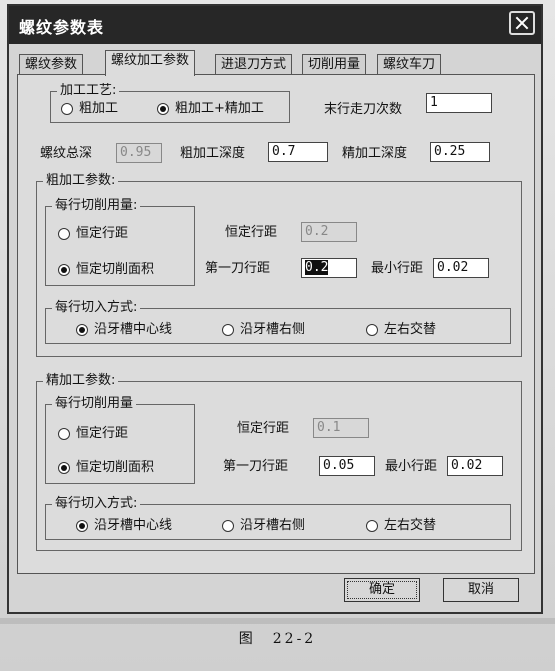  What do you see at coordinates (238, 268) in the screenshot?
I see `rough-first-spacing-label: 第一刀行距` at bounding box center [238, 268].